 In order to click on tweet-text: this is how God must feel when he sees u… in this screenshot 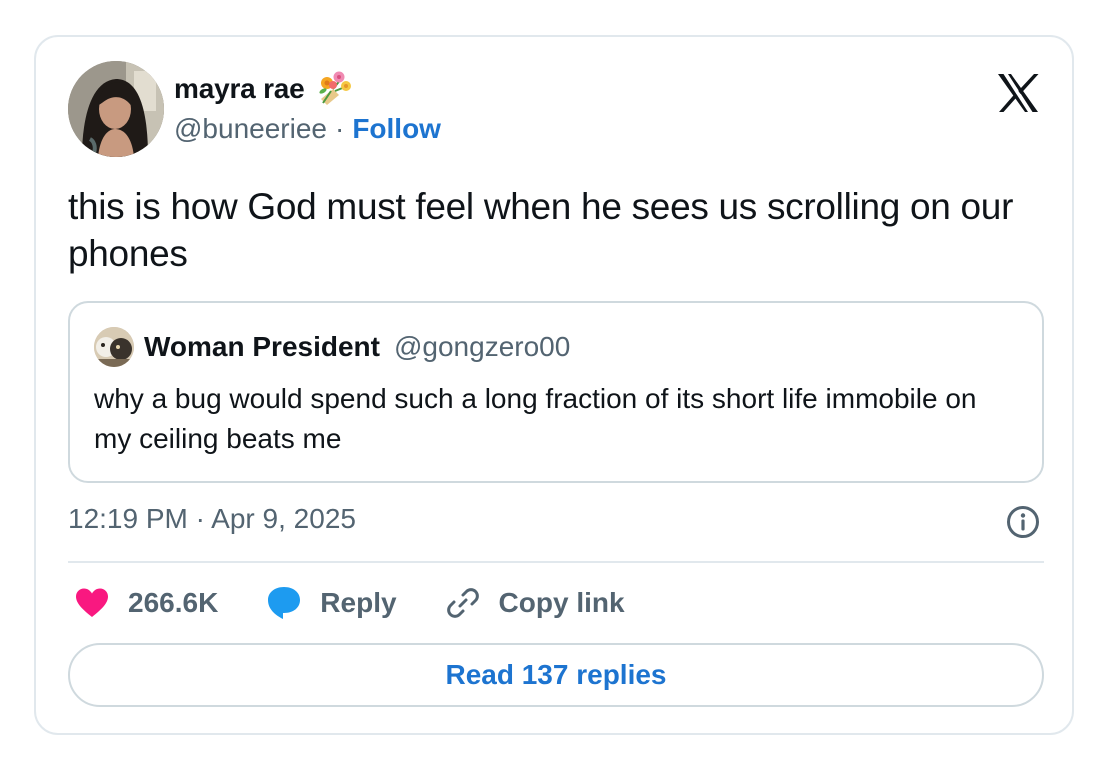, I will do `click(541, 230)`.